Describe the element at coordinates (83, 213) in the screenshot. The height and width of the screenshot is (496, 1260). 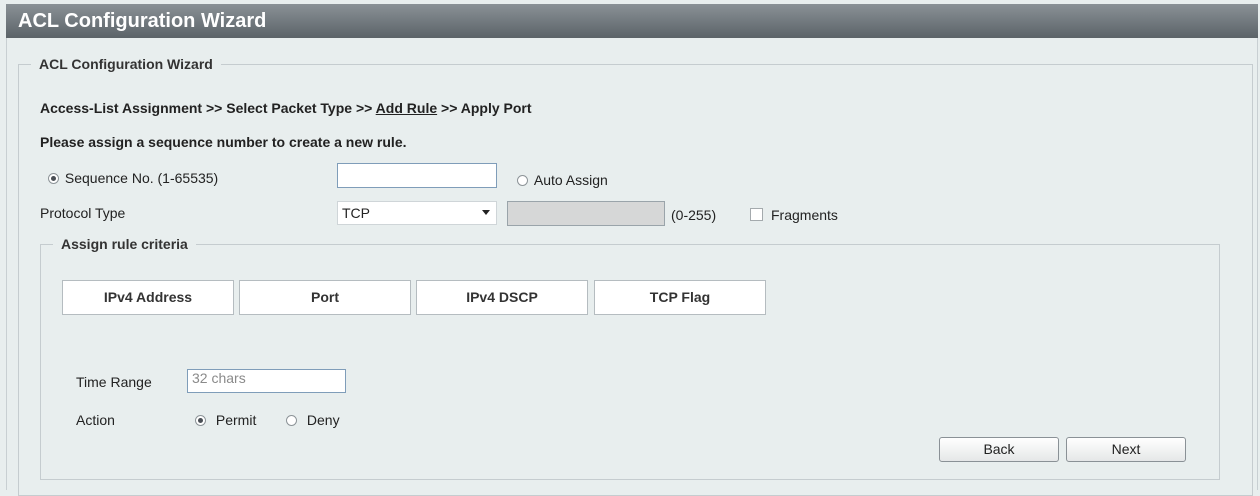
I see `protocol-type-label: Protocol Type` at that location.